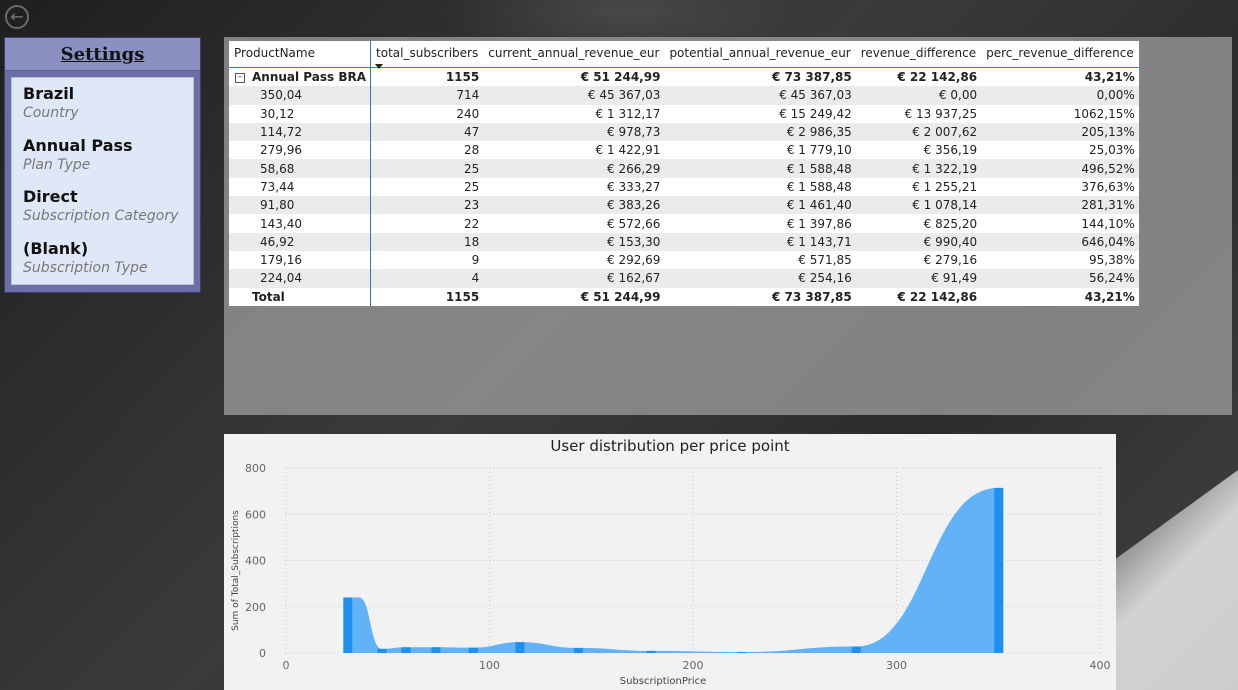  I want to click on group-cell: € 51 244,99, so click(620, 77).